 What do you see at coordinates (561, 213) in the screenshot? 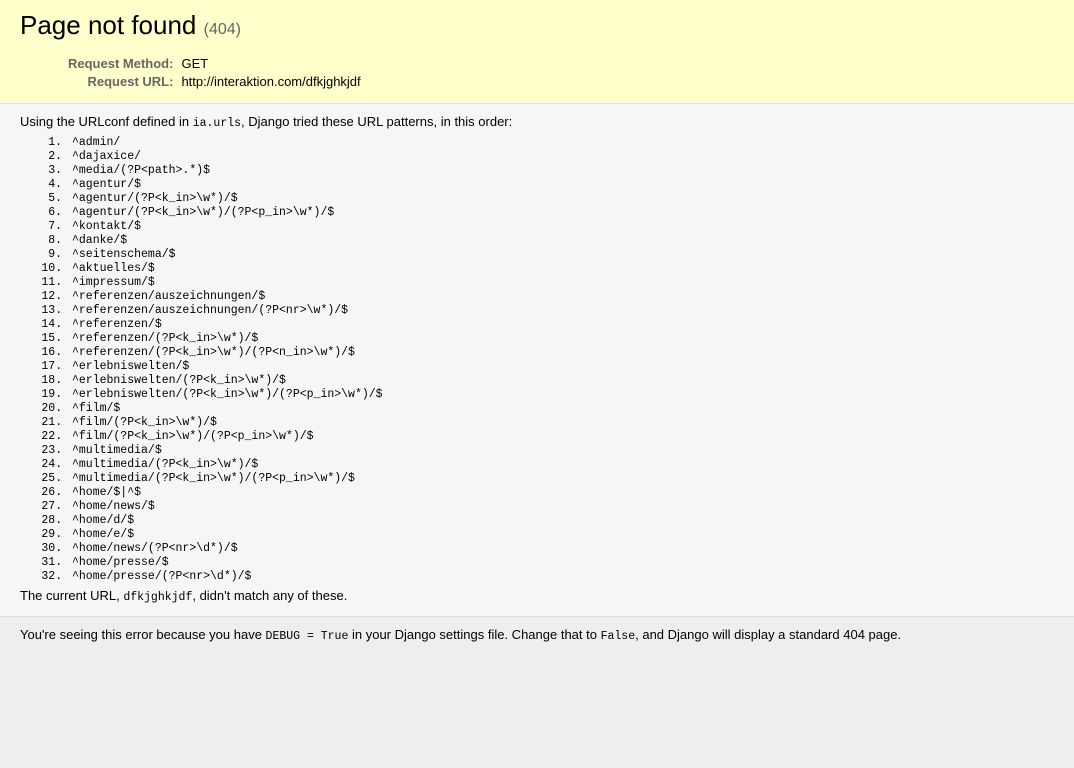
I see `url-pattern-item: ^agentur/(?P<k_in>\w*)/(?P<p_in>\w*)/$` at bounding box center [561, 213].